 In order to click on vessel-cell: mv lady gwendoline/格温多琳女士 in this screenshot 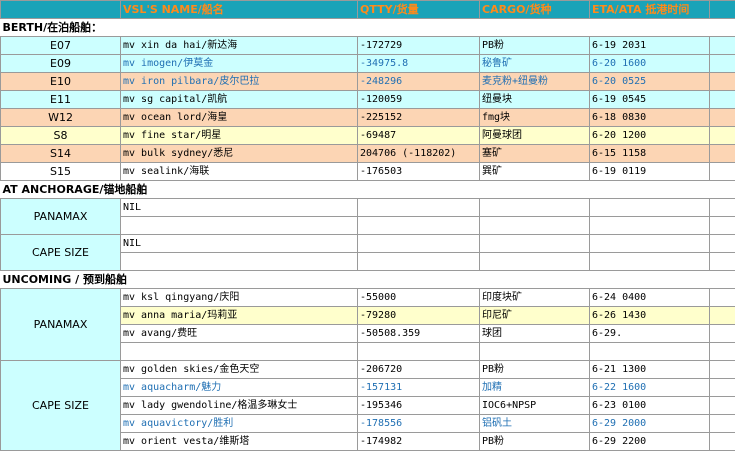, I will do `click(239, 405)`.